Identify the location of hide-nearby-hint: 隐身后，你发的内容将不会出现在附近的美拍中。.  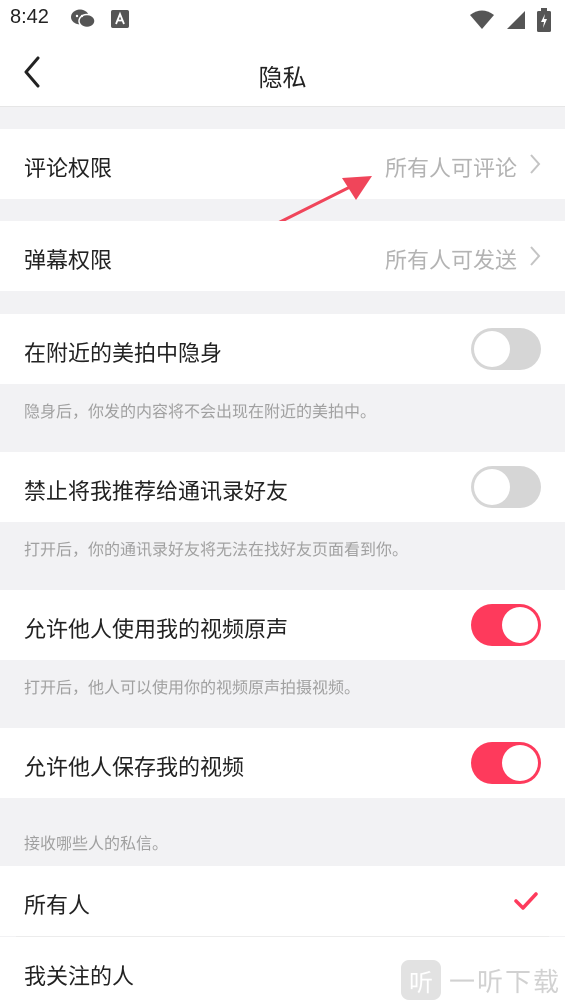
(200, 411).